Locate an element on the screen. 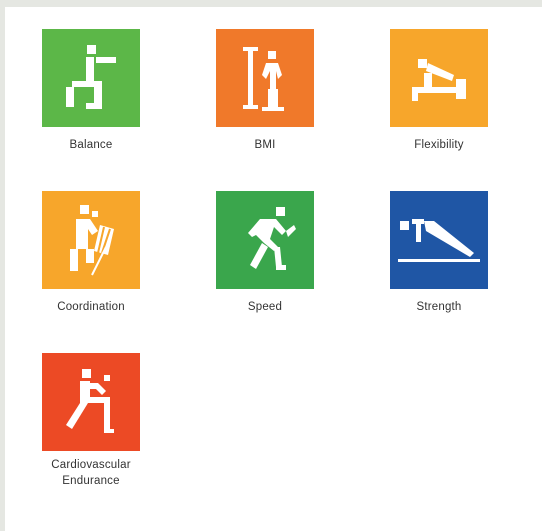 The height and width of the screenshot is (531, 542). tile-bmi: BMI is located at coordinates (265, 91).